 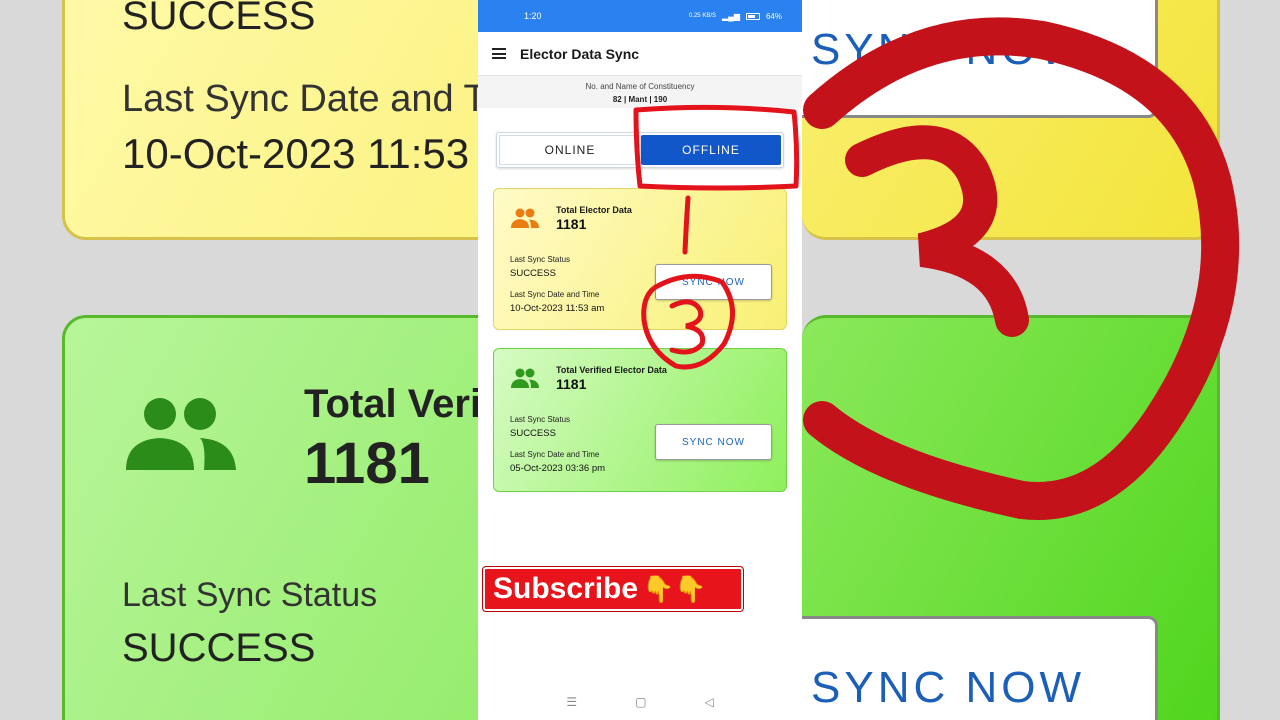 I want to click on signal-icon: ▂▄▆, so click(x=731, y=16).